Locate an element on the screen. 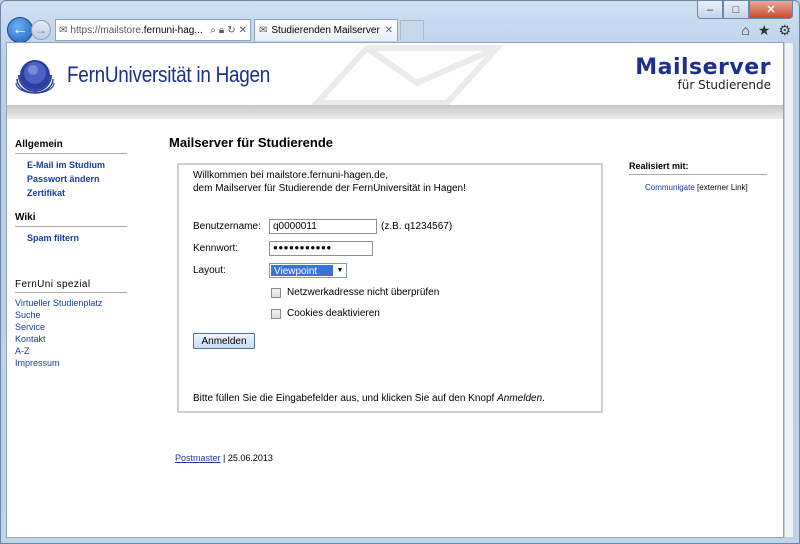 The width and height of the screenshot is (800, 544). layout-selected-value: Viewpoint is located at coordinates (302, 271).